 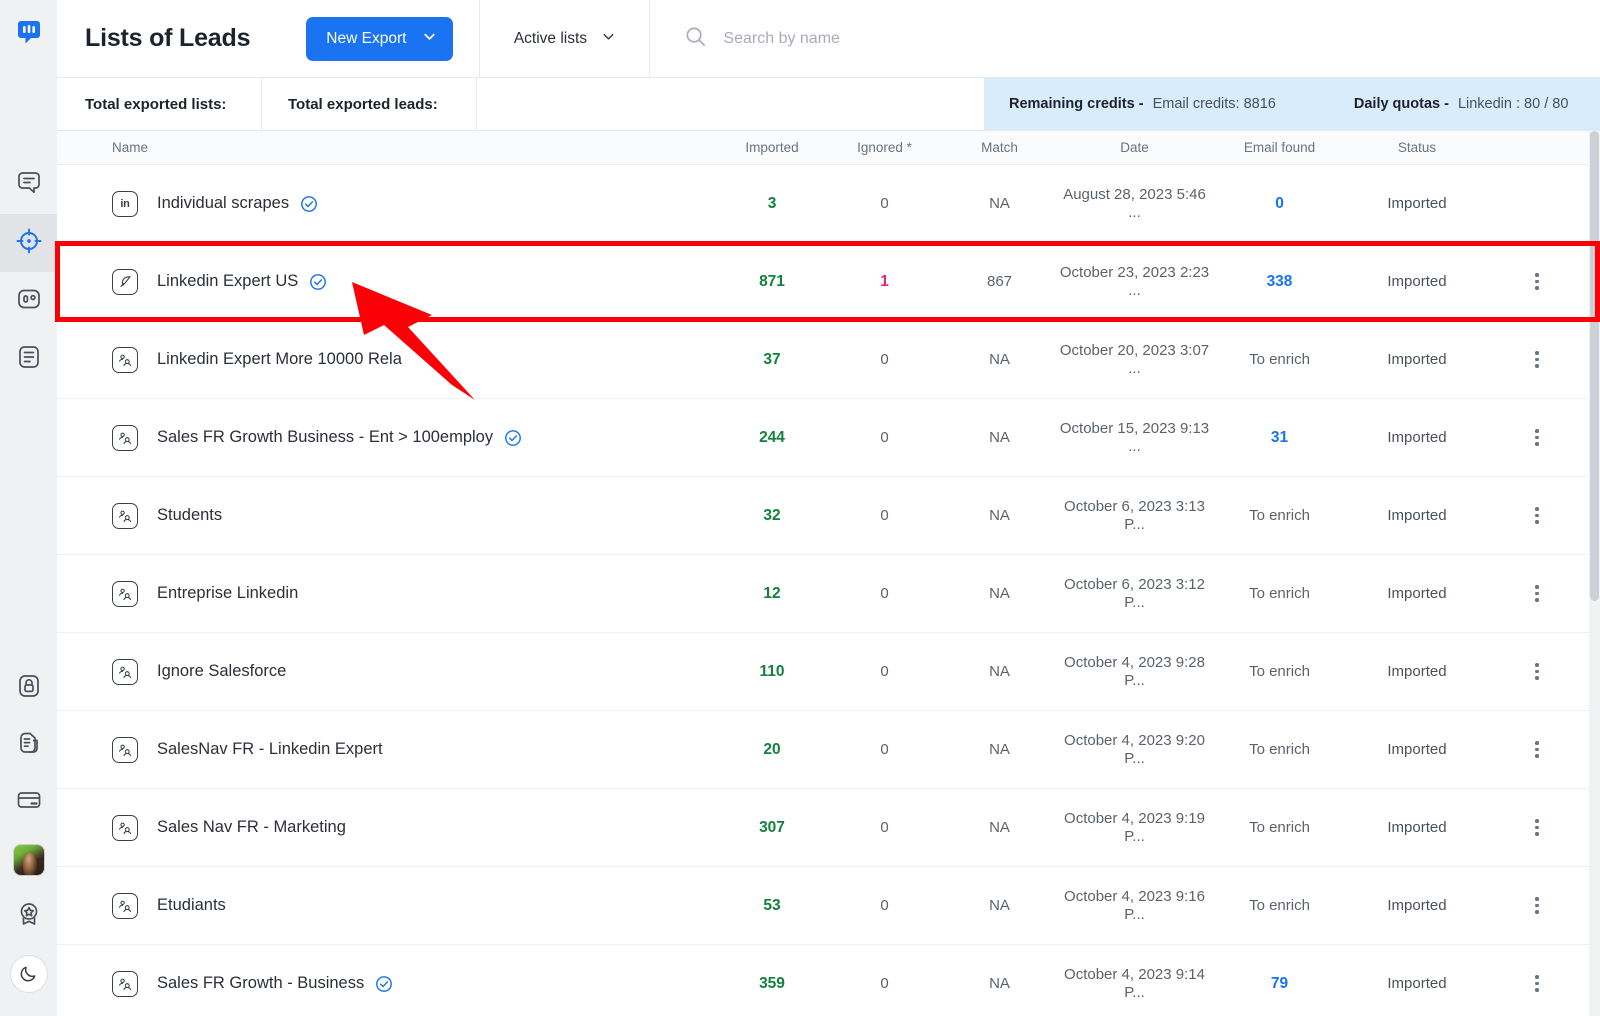 What do you see at coordinates (1279, 437) in the screenshot?
I see `email-found-value: 31` at bounding box center [1279, 437].